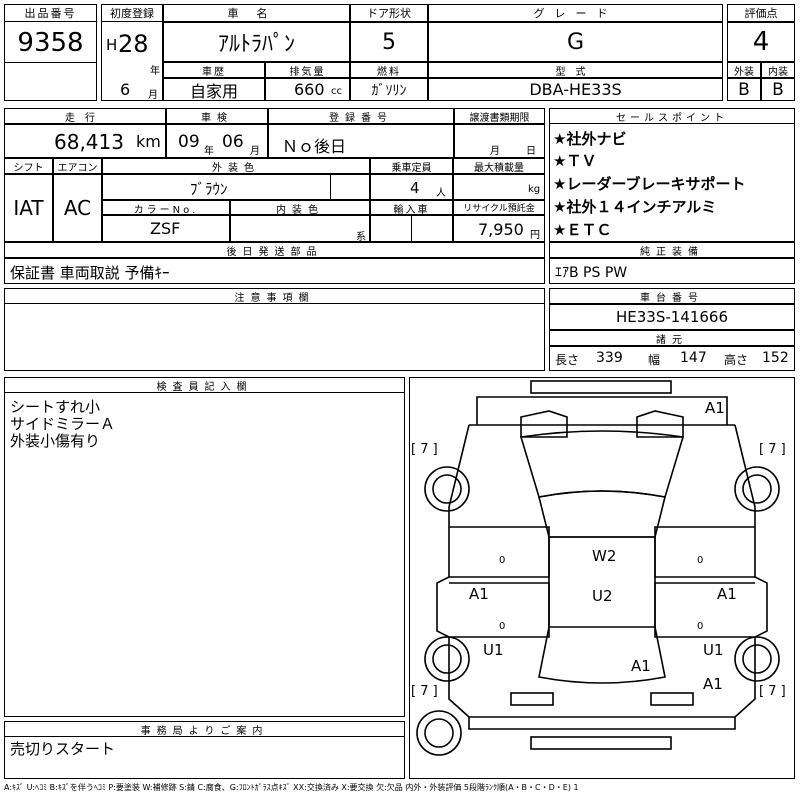 Image resolution: width=800 pixels, height=800 pixels. Describe the element at coordinates (493, 650) in the screenshot. I see `mark-left-u1: U1` at that location.